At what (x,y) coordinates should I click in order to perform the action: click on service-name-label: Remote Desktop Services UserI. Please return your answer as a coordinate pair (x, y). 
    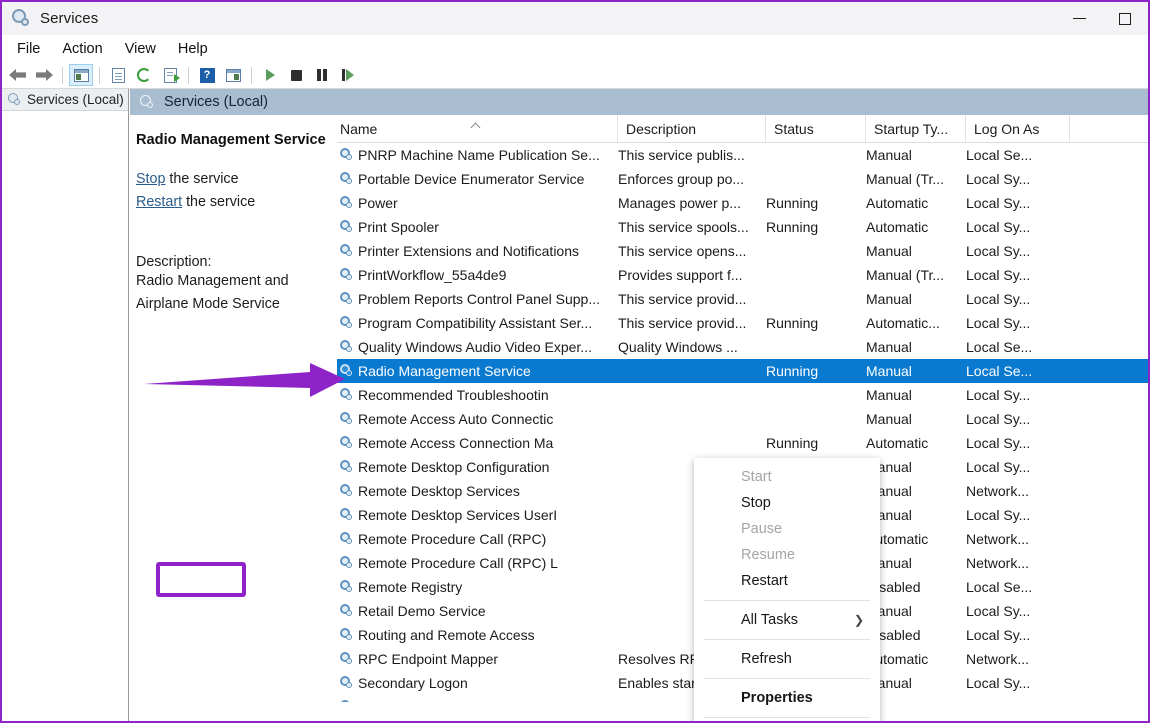
    Looking at the image, I should click on (458, 515).